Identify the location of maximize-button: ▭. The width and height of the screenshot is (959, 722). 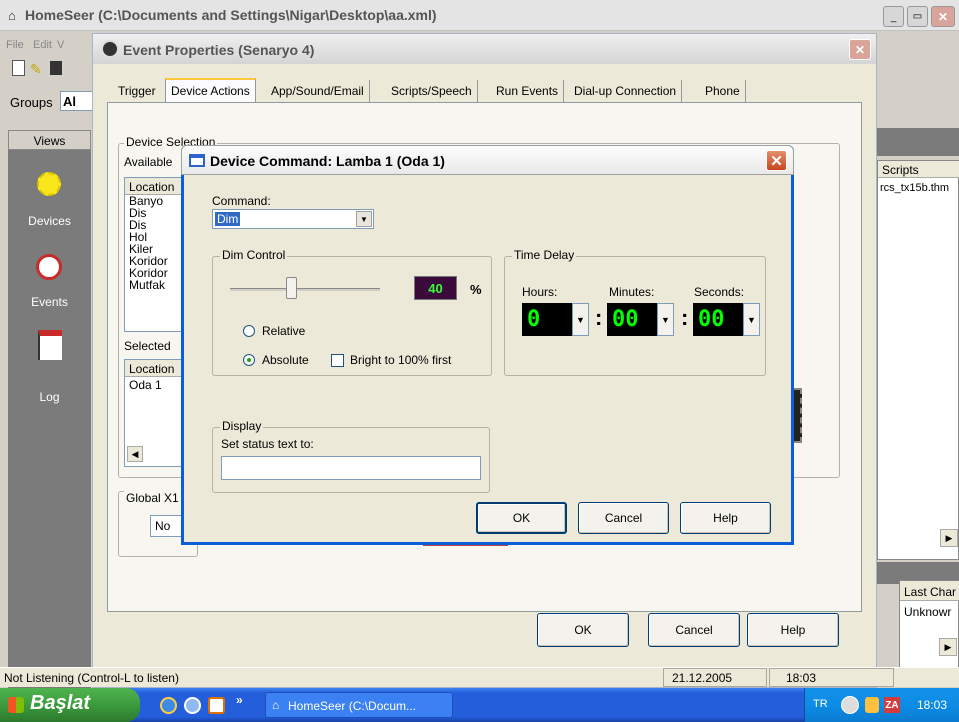
(917, 16).